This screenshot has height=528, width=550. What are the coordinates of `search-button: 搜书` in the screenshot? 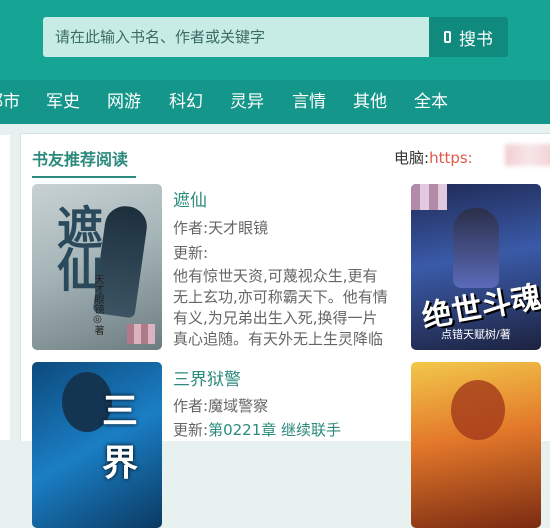 It's located at (468, 37).